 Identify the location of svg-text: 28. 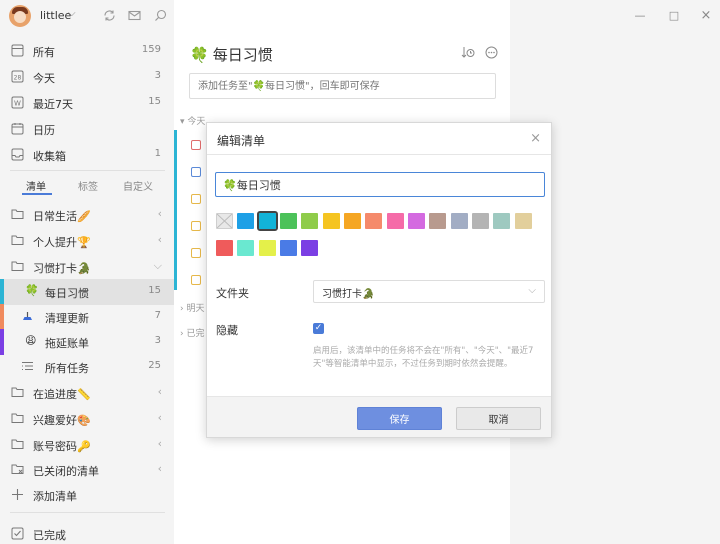
(18, 78).